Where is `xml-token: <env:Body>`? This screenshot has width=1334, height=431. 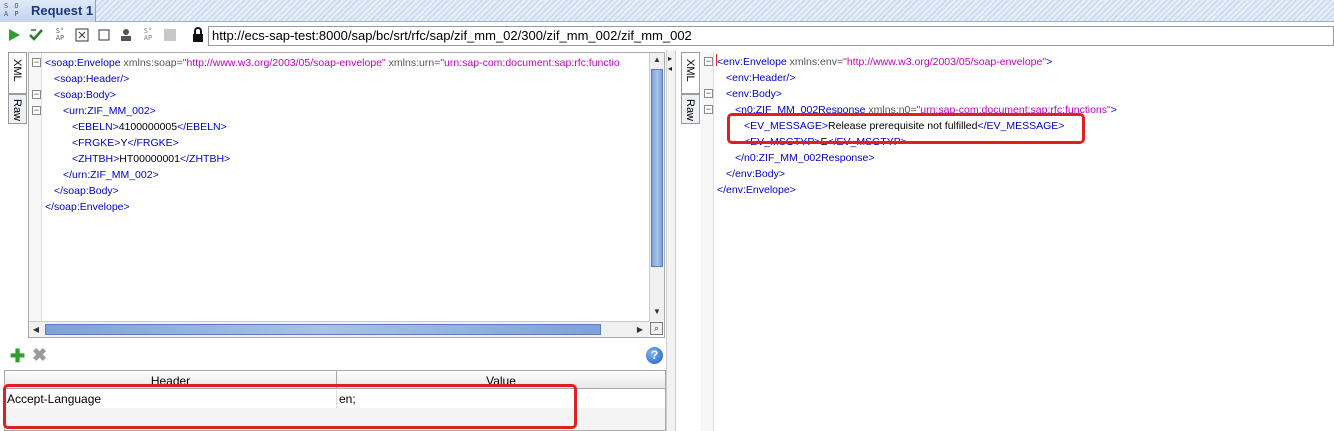
xml-token: <env:Body> is located at coordinates (754, 94).